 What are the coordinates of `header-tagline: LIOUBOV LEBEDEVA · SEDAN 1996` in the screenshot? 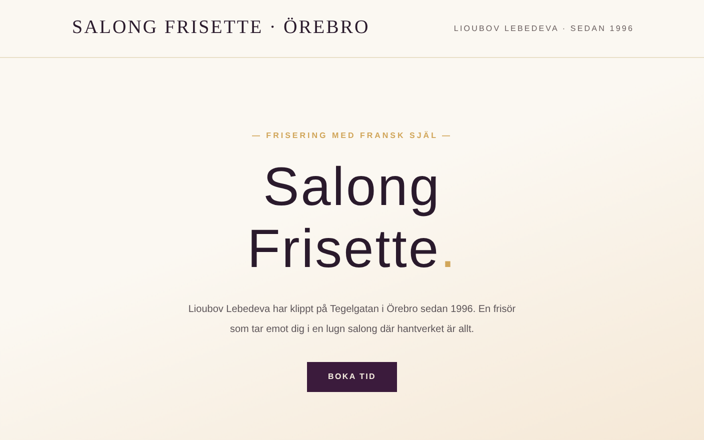 It's located at (544, 28).